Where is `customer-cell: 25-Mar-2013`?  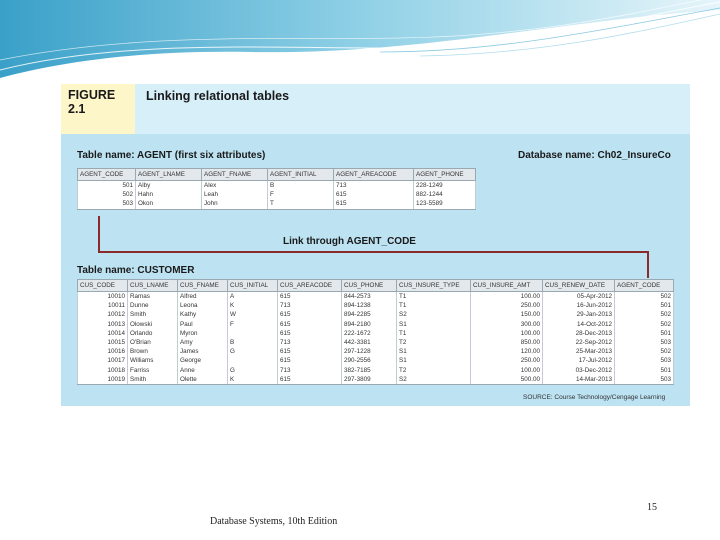 customer-cell: 25-Mar-2013 is located at coordinates (578, 352).